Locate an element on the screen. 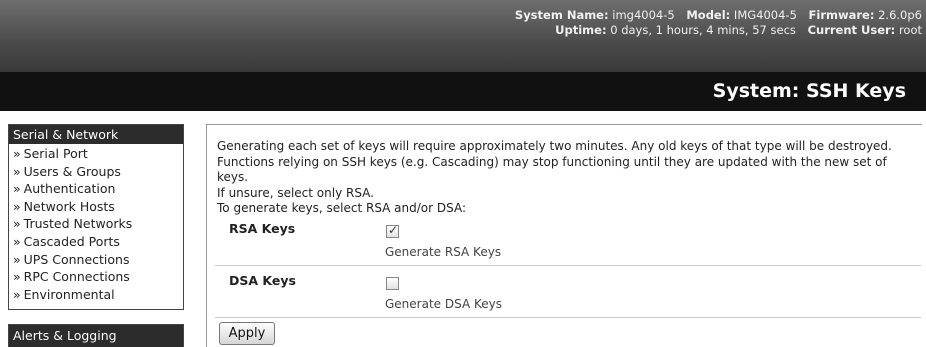 This screenshot has height=347, width=926. sidebar-item-ups-connections: » UPS Connections is located at coordinates (96, 260).